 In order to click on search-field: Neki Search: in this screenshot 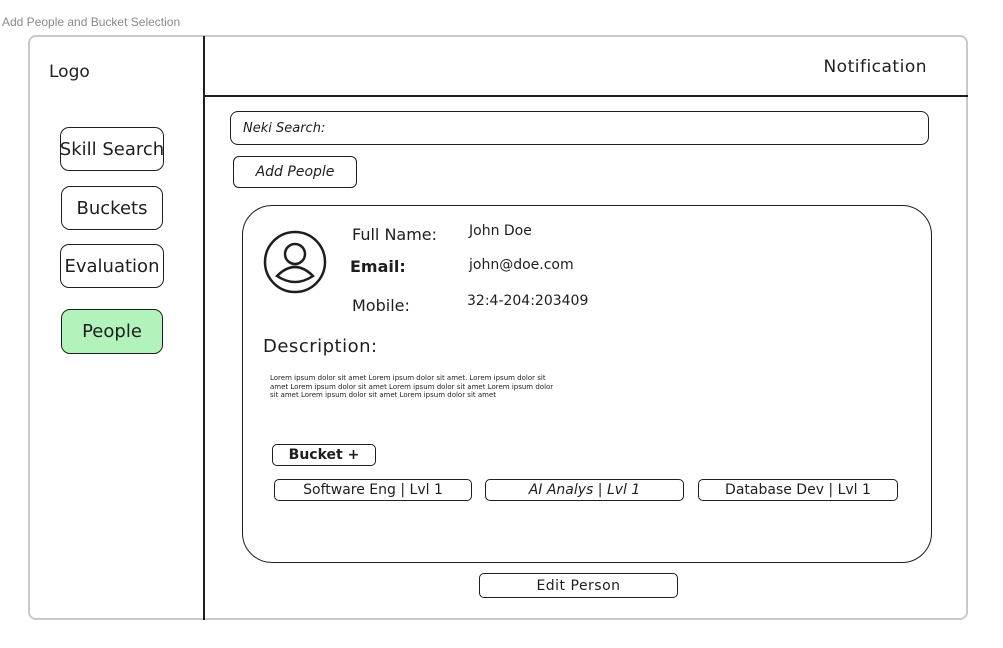, I will do `click(579, 128)`.